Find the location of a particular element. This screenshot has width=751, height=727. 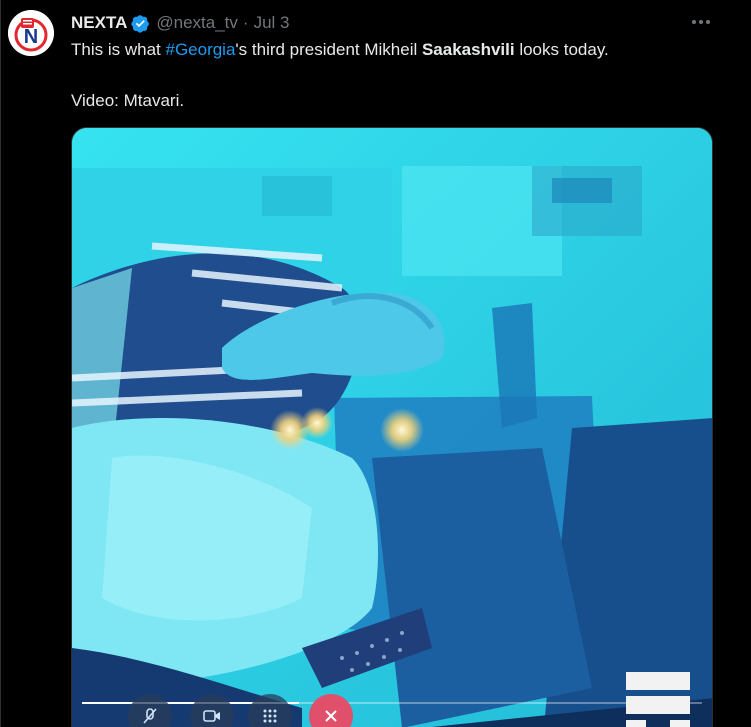

text-segment: looks today. is located at coordinates (561, 49).